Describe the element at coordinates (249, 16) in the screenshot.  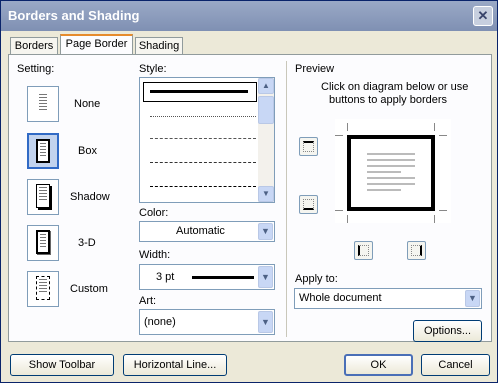
I see `title-bar: Borders and Shading ✕` at that location.